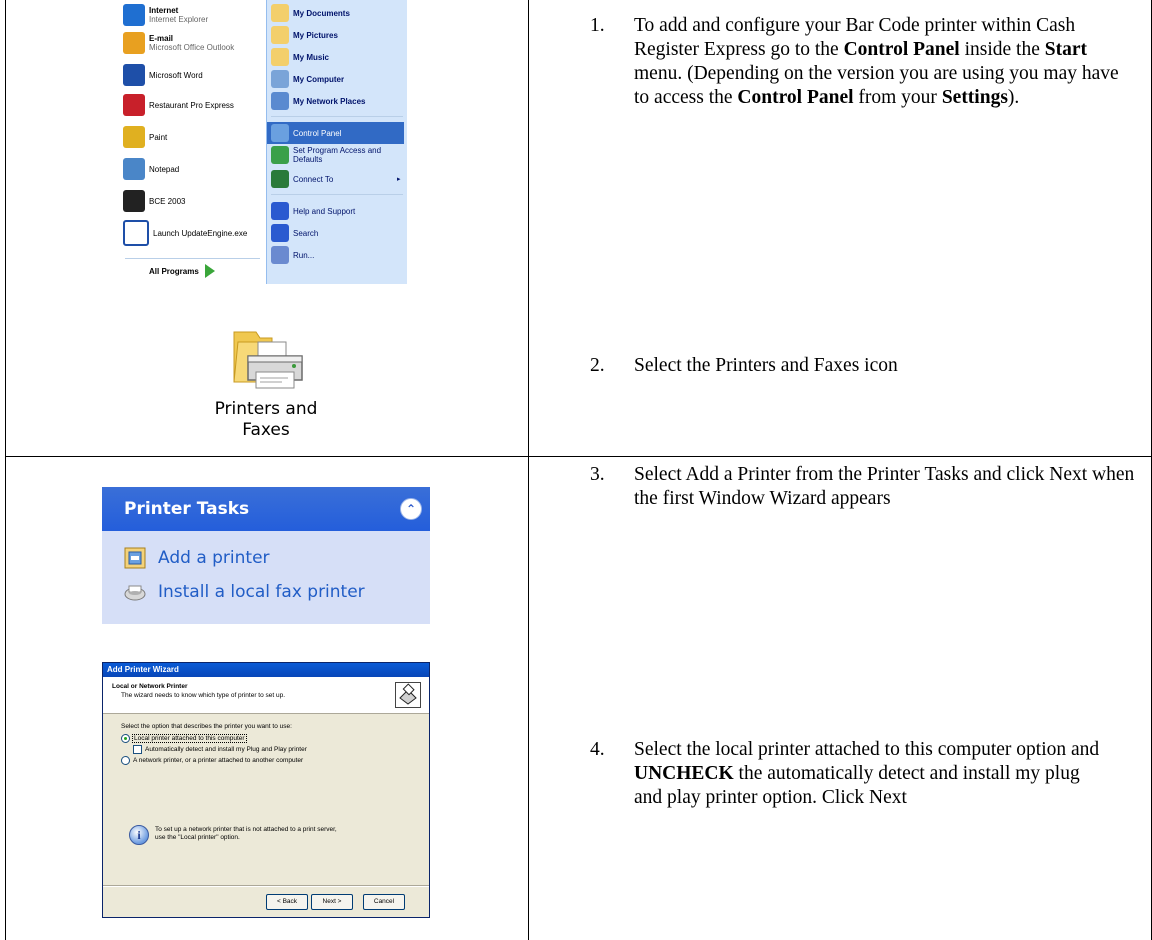 Image resolution: width=1152 pixels, height=940 pixels. I want to click on start-menu-item-label: BCE 2003, so click(167, 201).